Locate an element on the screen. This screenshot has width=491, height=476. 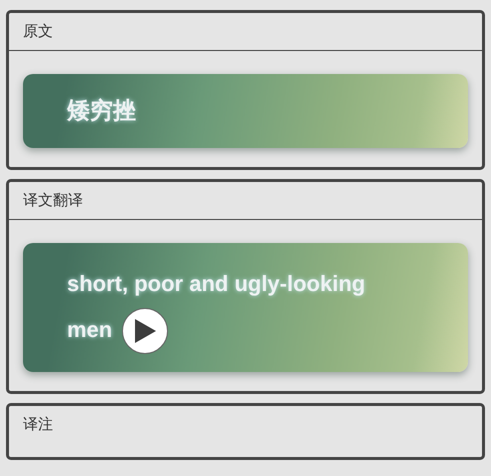
card-text: men is located at coordinates (89, 329).